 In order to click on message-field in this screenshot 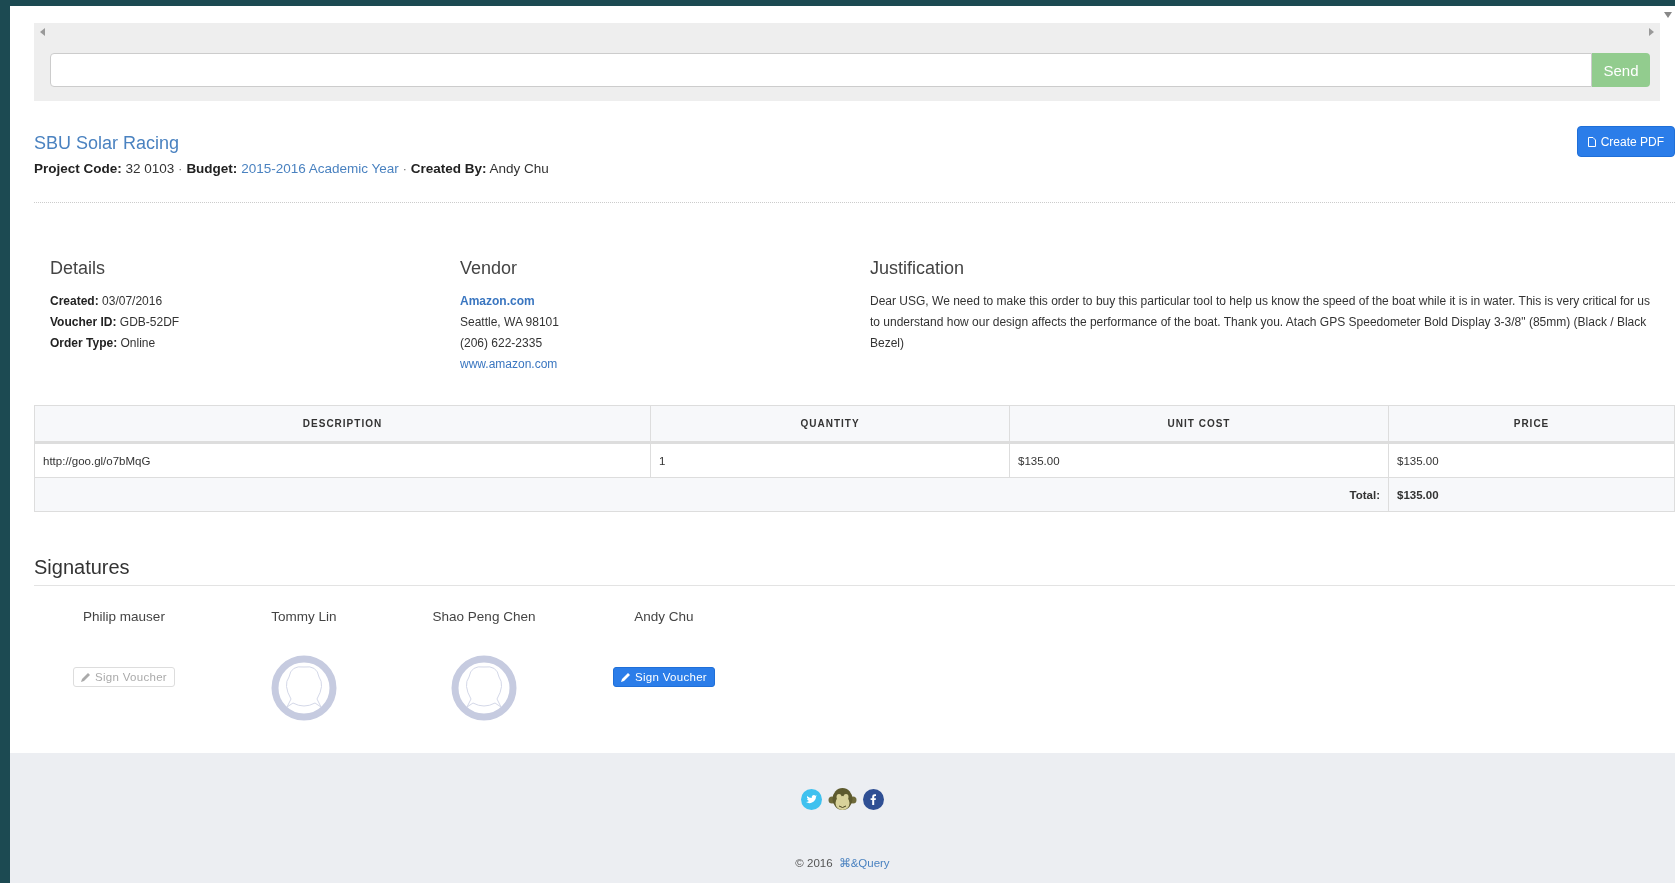, I will do `click(821, 70)`.